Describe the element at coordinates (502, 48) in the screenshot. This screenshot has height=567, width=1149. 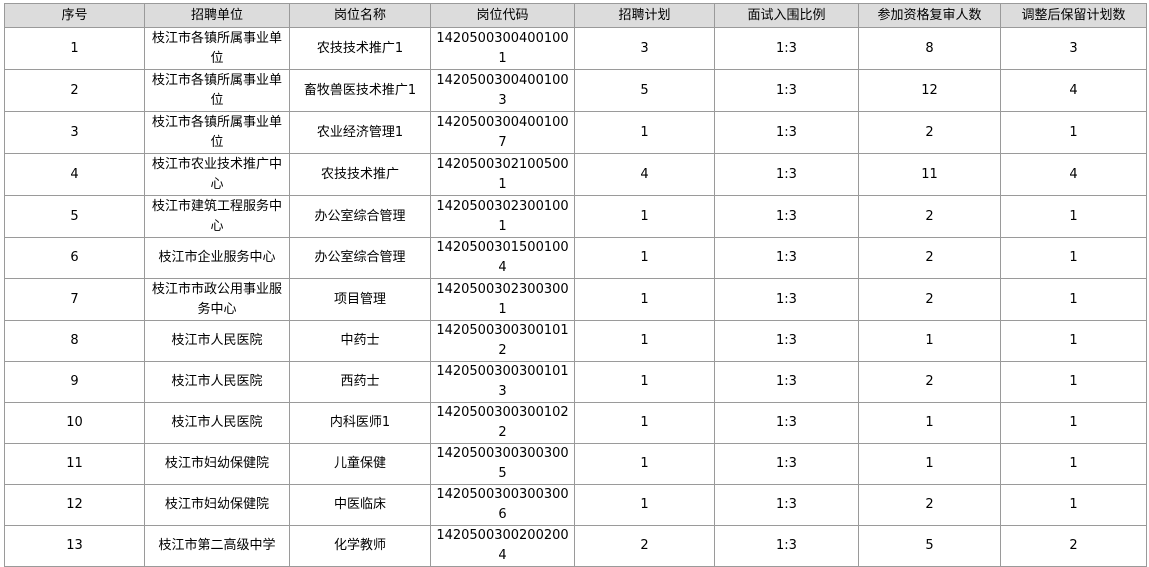
I see `cell-position-code: 14205003004001001` at that location.